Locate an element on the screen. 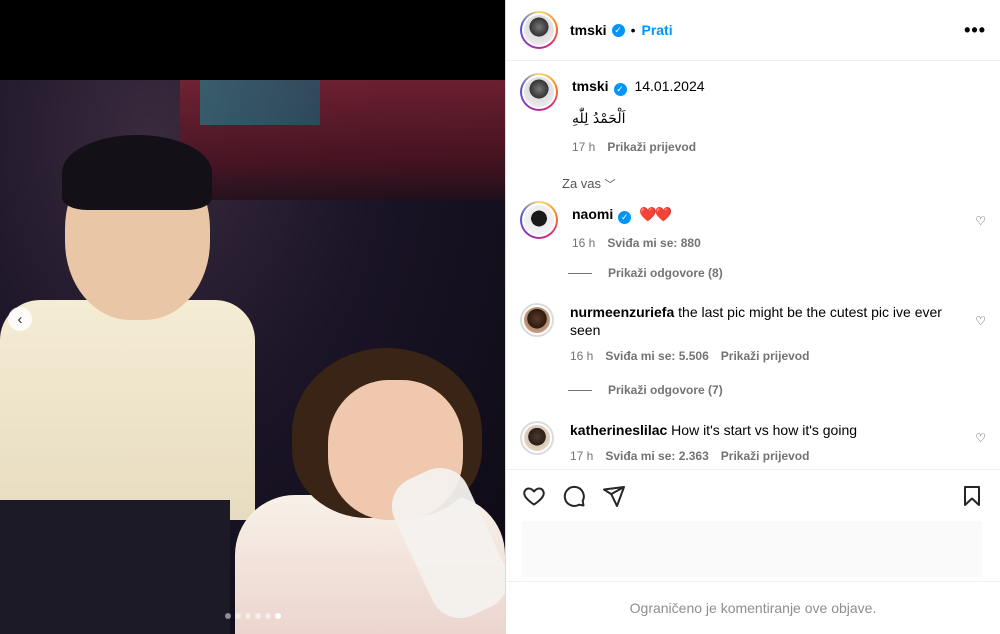 The height and width of the screenshot is (634, 1000). more-options-icon: ••• is located at coordinates (975, 30).